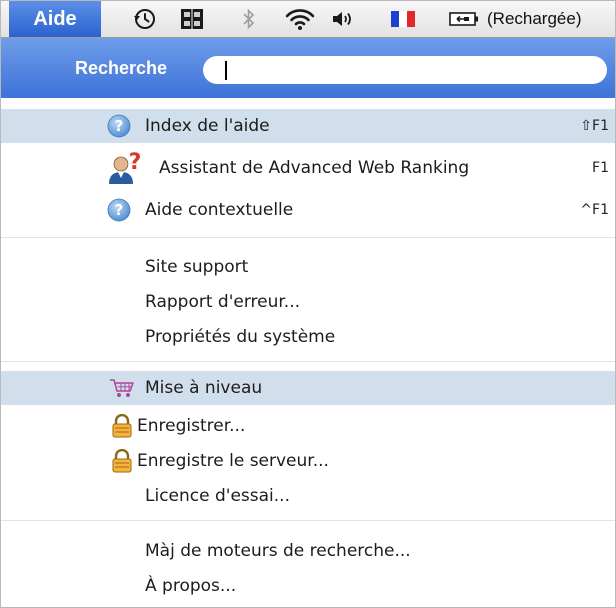 This screenshot has height=608, width=616. Describe the element at coordinates (464, 19) in the screenshot. I see `battery-icon` at that location.